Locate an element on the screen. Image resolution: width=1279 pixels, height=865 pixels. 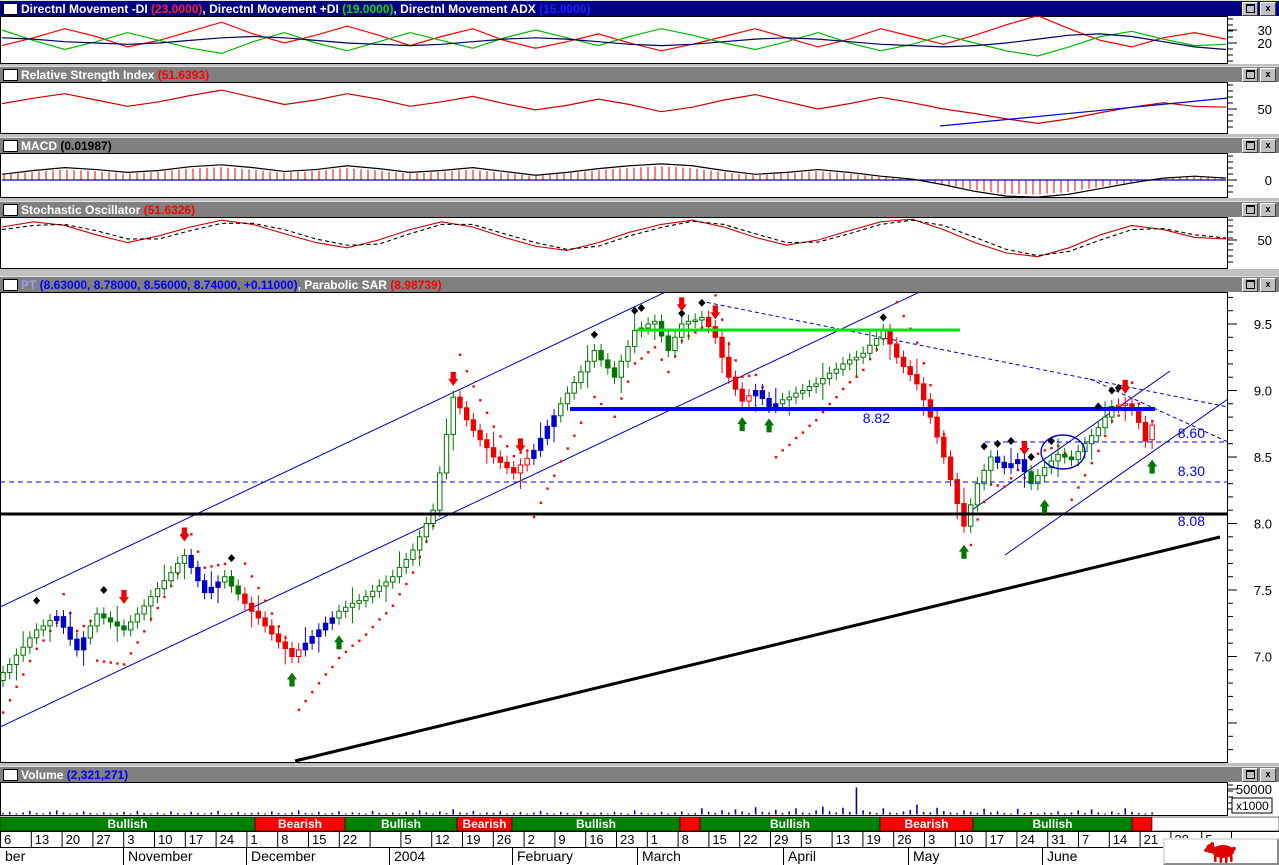
svg-text: 12 is located at coordinates (442, 839).